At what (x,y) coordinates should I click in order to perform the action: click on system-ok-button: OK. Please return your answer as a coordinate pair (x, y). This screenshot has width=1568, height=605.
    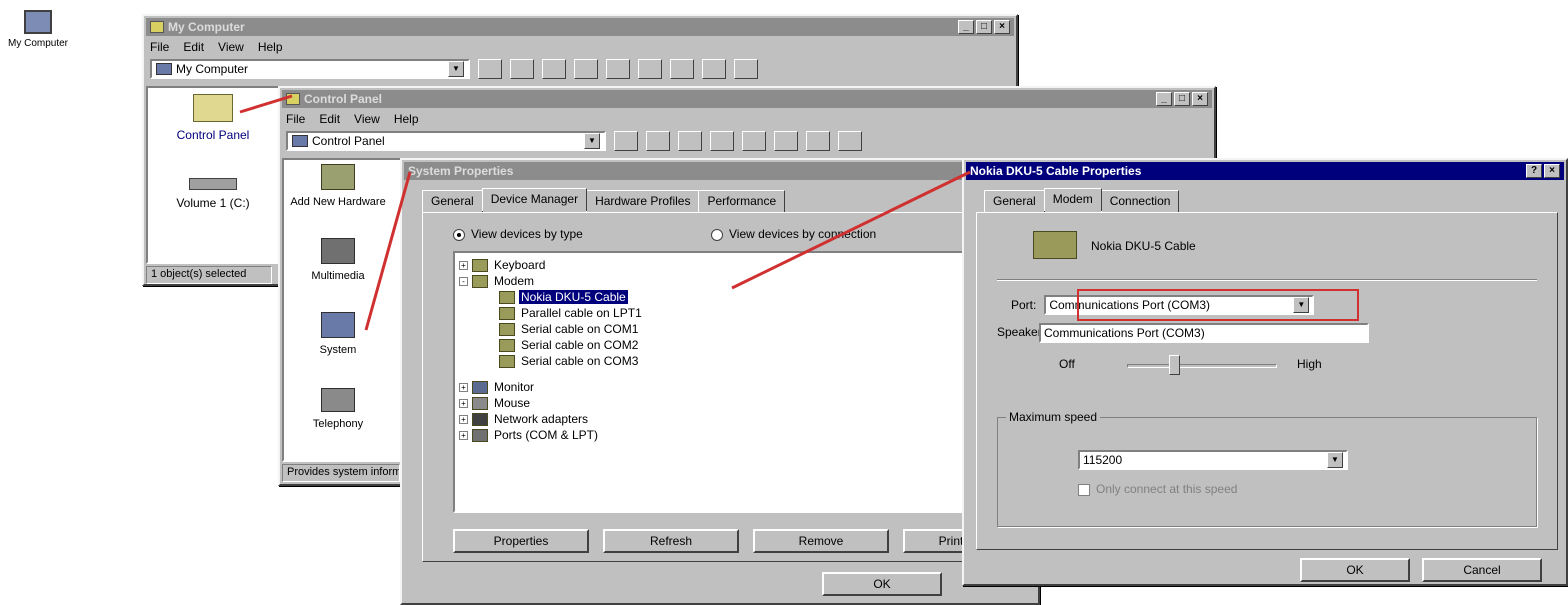
    Looking at the image, I should click on (882, 584).